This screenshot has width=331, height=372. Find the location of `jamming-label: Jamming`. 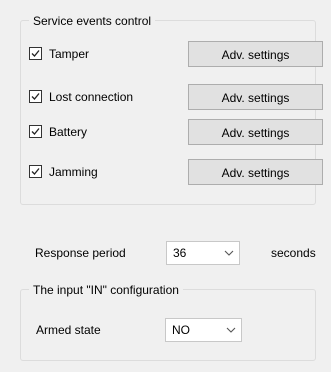

jamming-label: Jamming is located at coordinates (73, 172).